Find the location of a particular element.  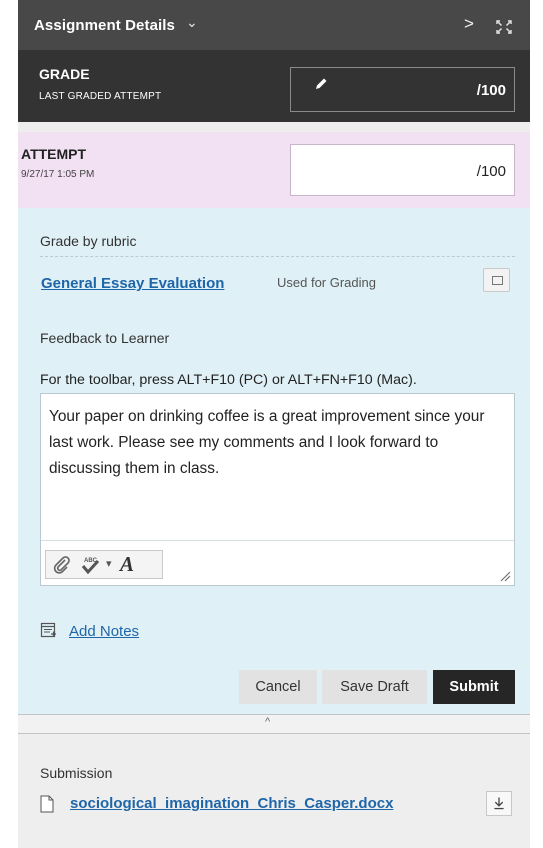

grade-section: GRADE LAST GRADED ATTEMPT /100 is located at coordinates (274, 86).